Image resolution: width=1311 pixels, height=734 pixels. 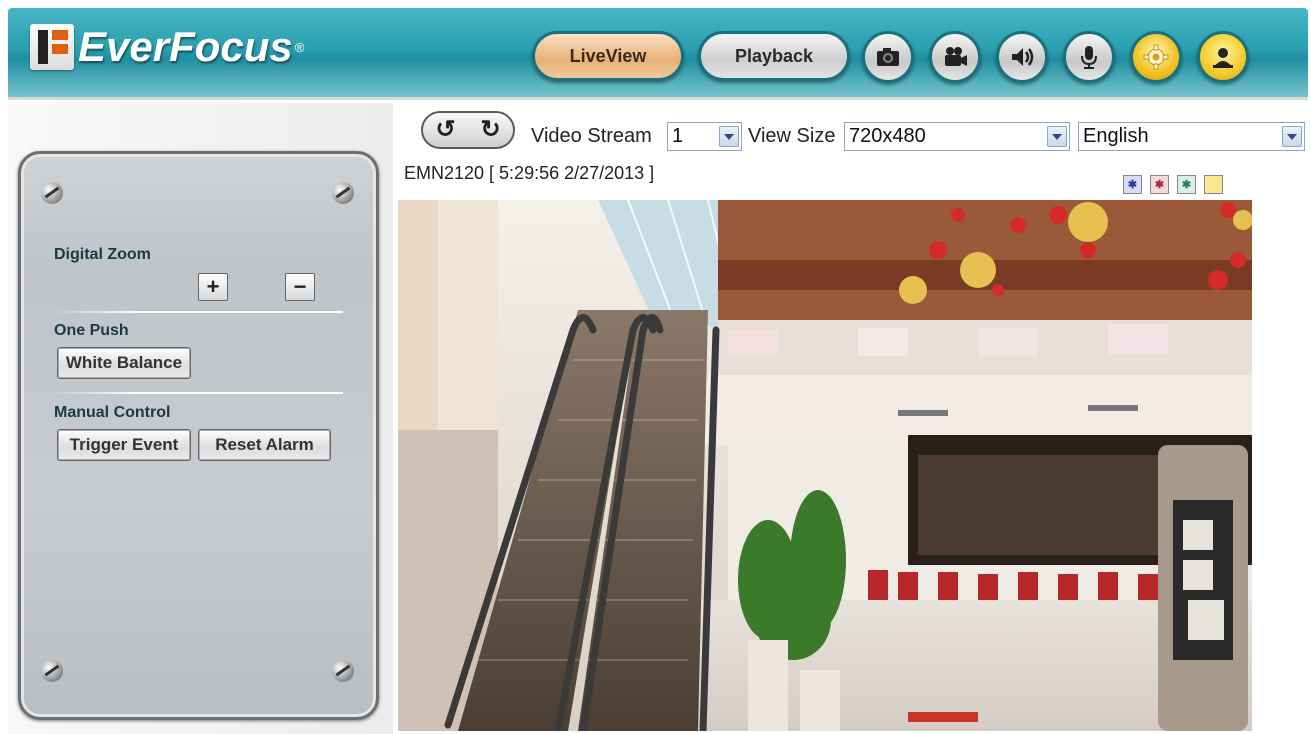 What do you see at coordinates (957, 136) in the screenshot?
I see `view-size-select: 720x480` at bounding box center [957, 136].